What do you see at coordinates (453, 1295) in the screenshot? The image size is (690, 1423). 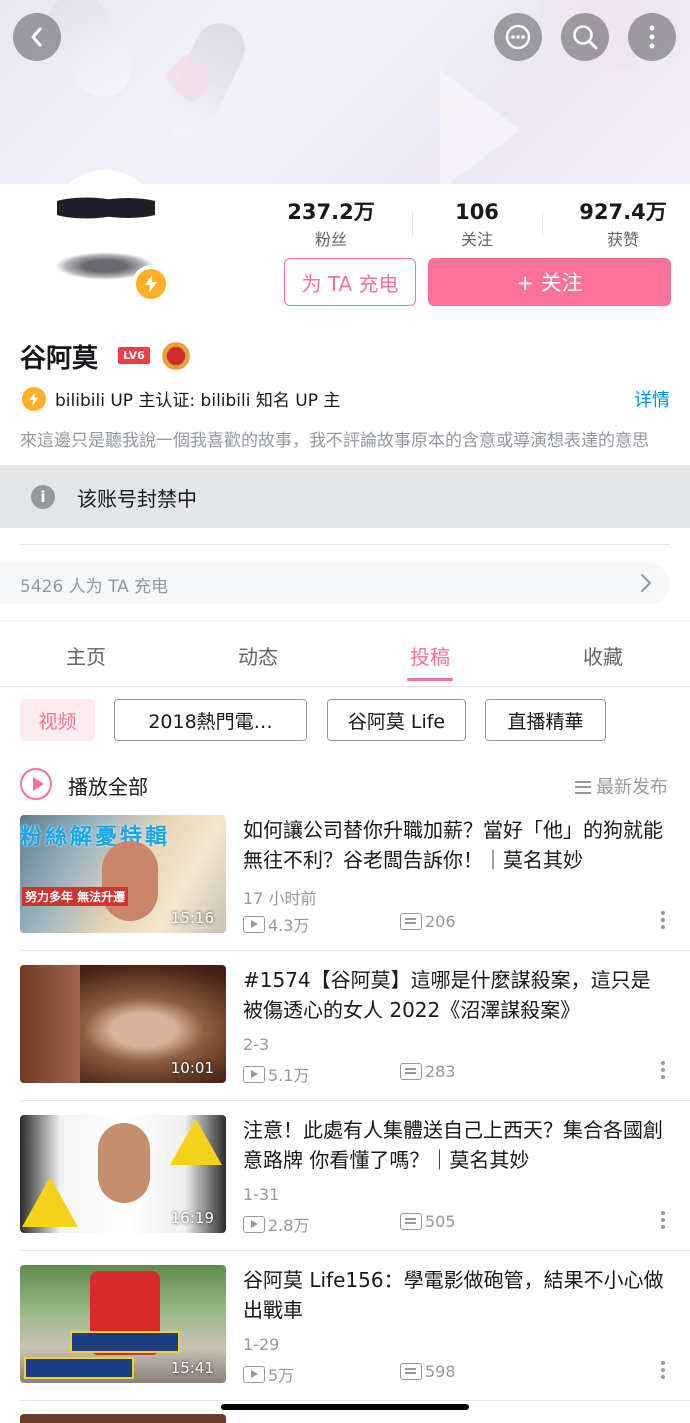 I see `video-title: 谷阿莫 Life156：學電影做砲管，結果不小心做出戰車` at bounding box center [453, 1295].